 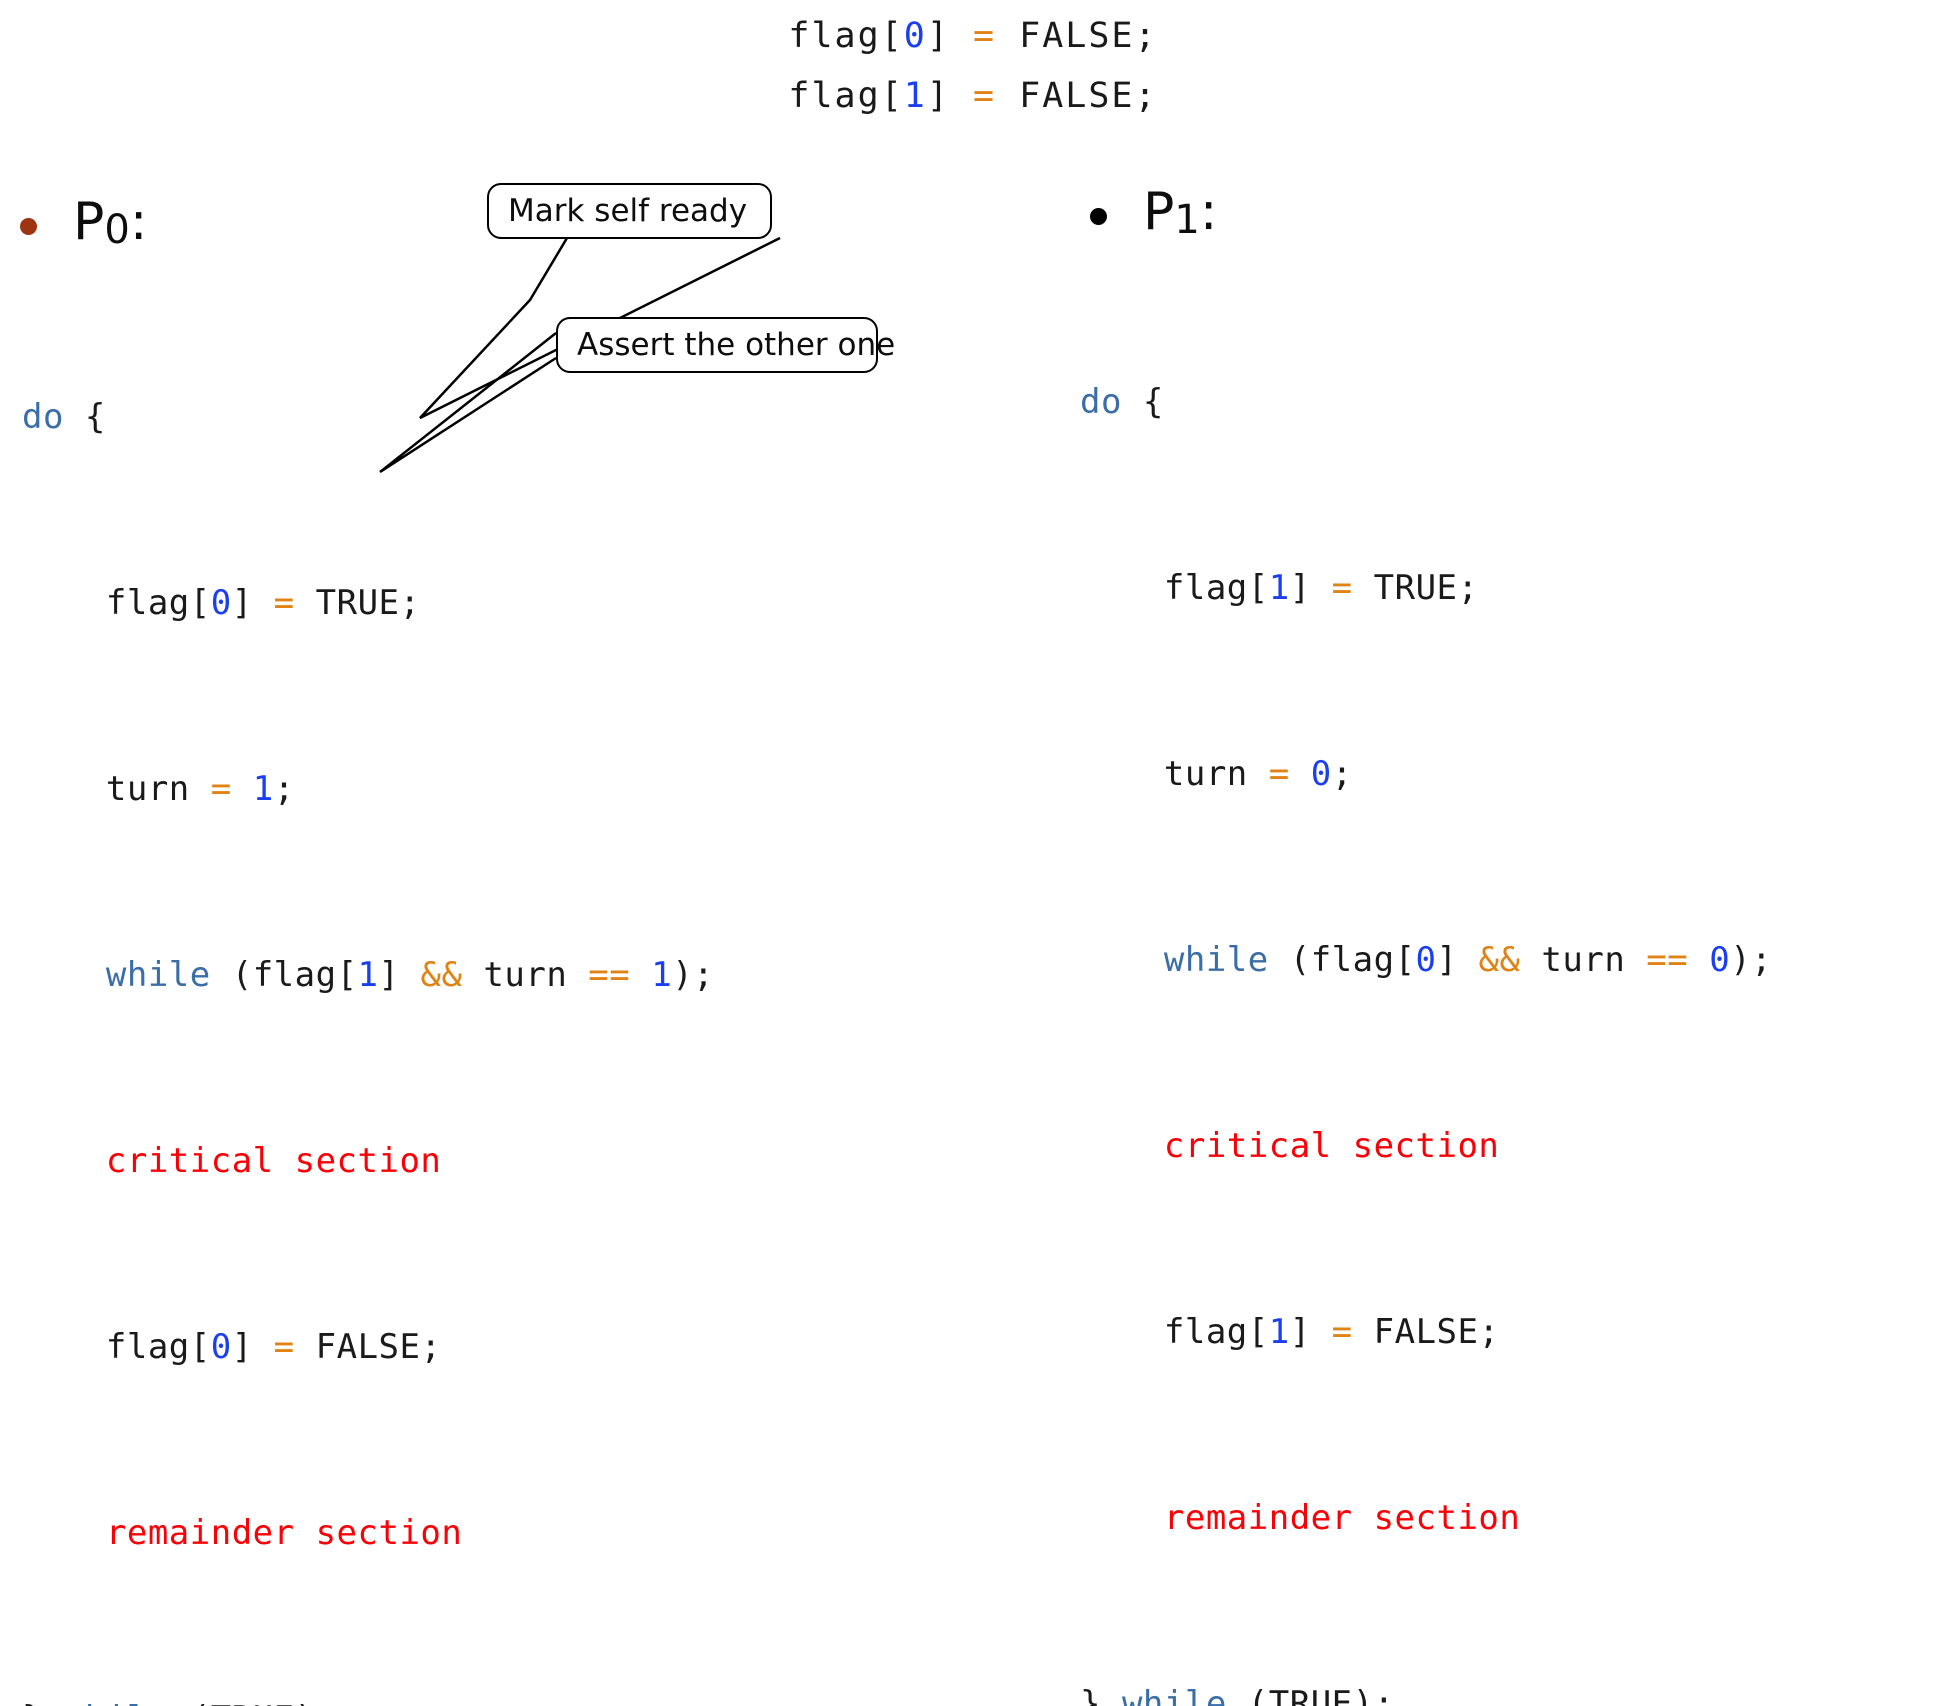 I want to click on process-heading-p1: P1:, so click(x=1153, y=216).